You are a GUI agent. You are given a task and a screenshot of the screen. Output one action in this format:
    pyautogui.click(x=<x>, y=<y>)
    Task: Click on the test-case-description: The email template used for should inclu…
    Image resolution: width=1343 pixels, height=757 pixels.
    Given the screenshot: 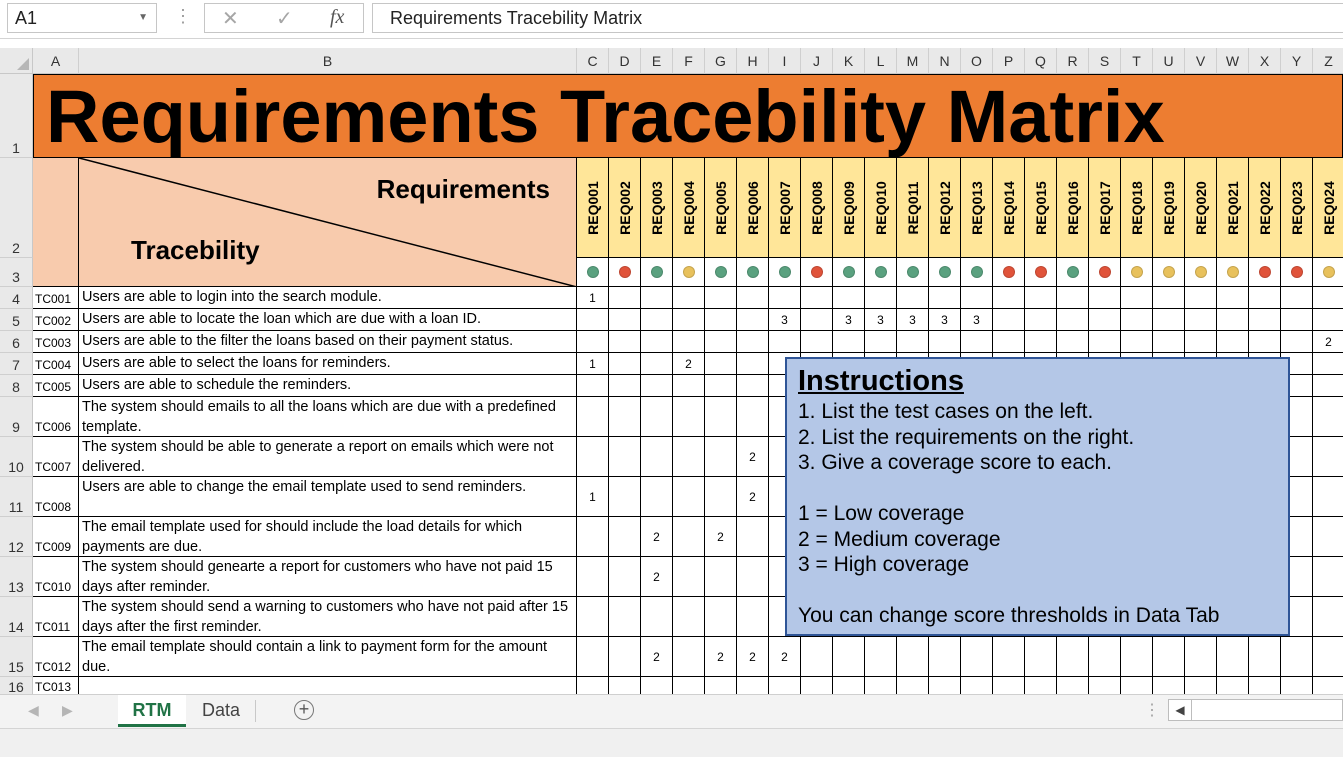 What is the action you would take?
    pyautogui.click(x=328, y=537)
    